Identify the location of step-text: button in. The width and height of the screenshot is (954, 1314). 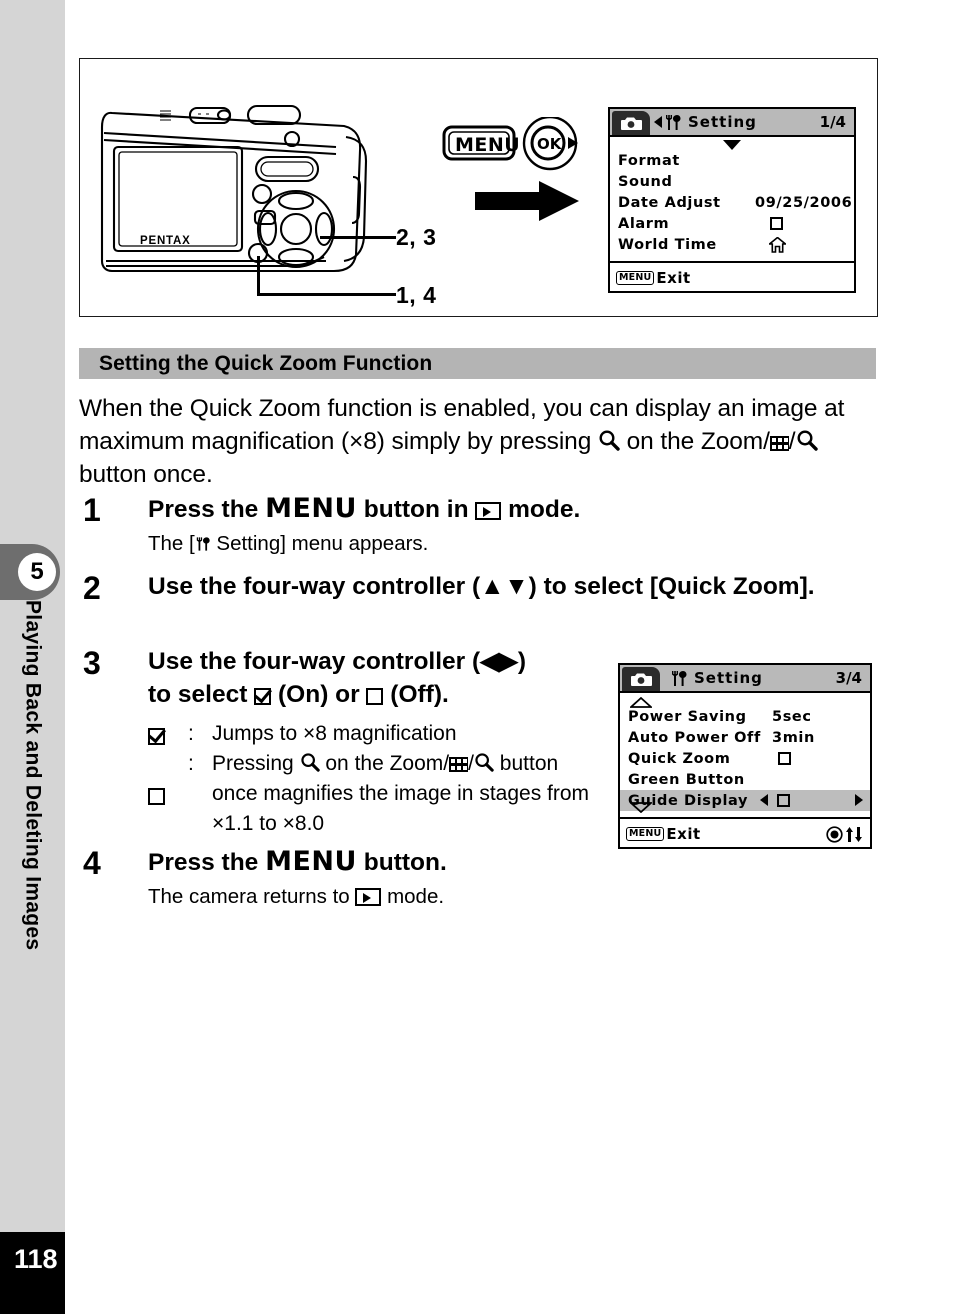
(416, 509).